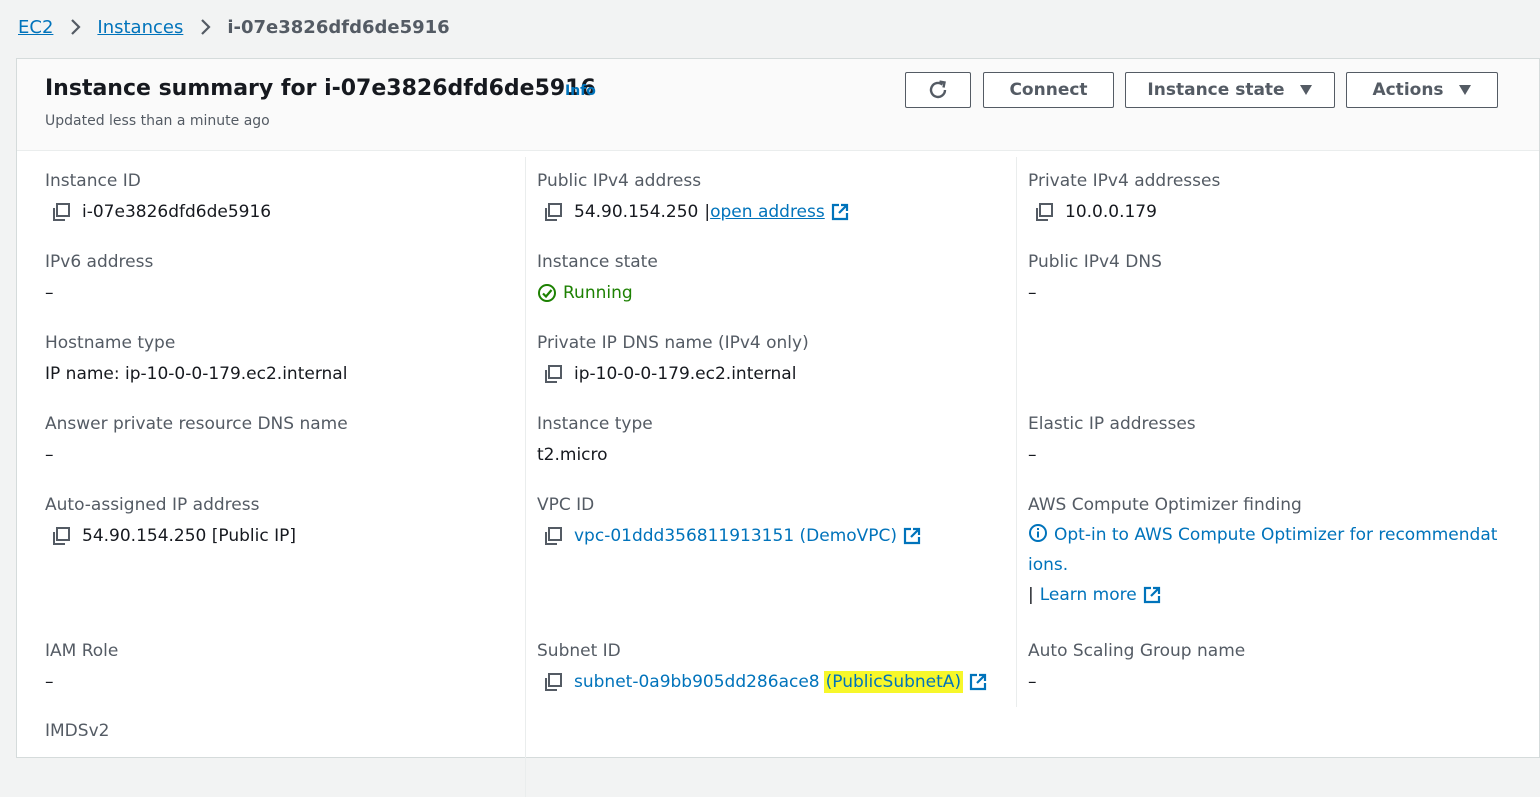 The width and height of the screenshot is (1540, 797). I want to click on field-public-dns: Public IPv4 DNS –, so click(1095, 277).